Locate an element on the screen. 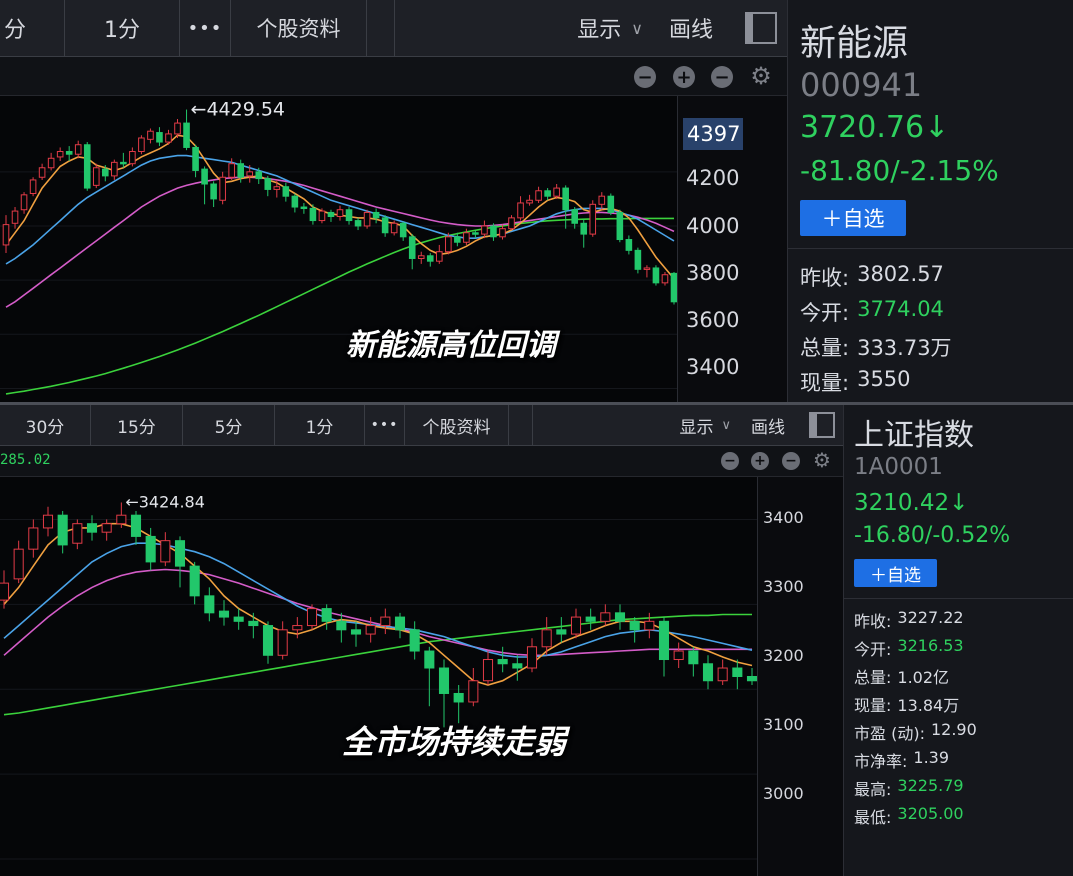 The height and width of the screenshot is (876, 1073). tab-15min: 15分 is located at coordinates (137, 425).